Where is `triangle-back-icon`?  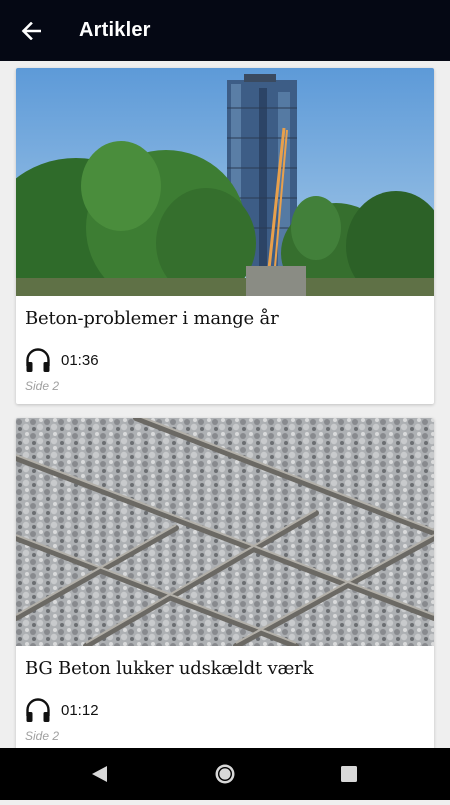 triangle-back-icon is located at coordinates (99, 774).